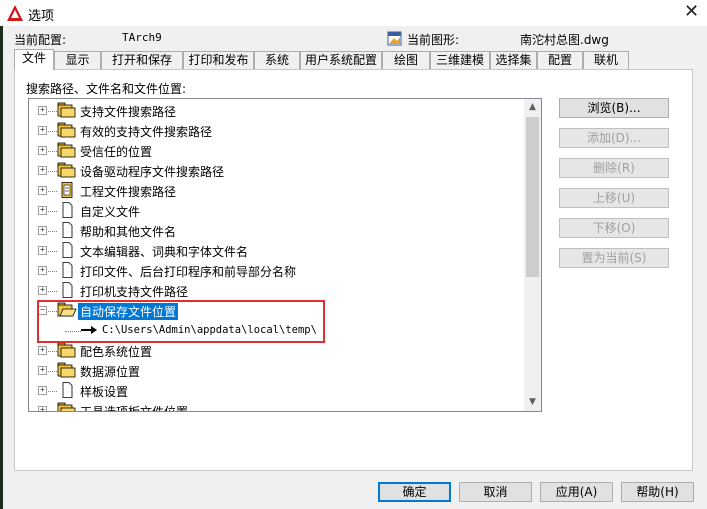 This screenshot has width=707, height=509. I want to click on current-drawing-label: 当前图形:, so click(433, 40).